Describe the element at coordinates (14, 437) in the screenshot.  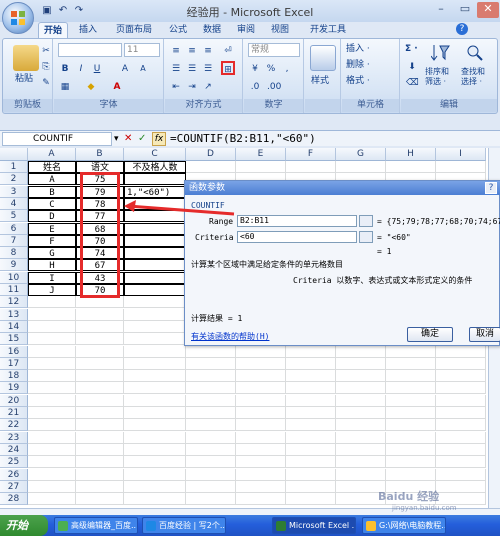
I see `row-header-23: 23` at that location.